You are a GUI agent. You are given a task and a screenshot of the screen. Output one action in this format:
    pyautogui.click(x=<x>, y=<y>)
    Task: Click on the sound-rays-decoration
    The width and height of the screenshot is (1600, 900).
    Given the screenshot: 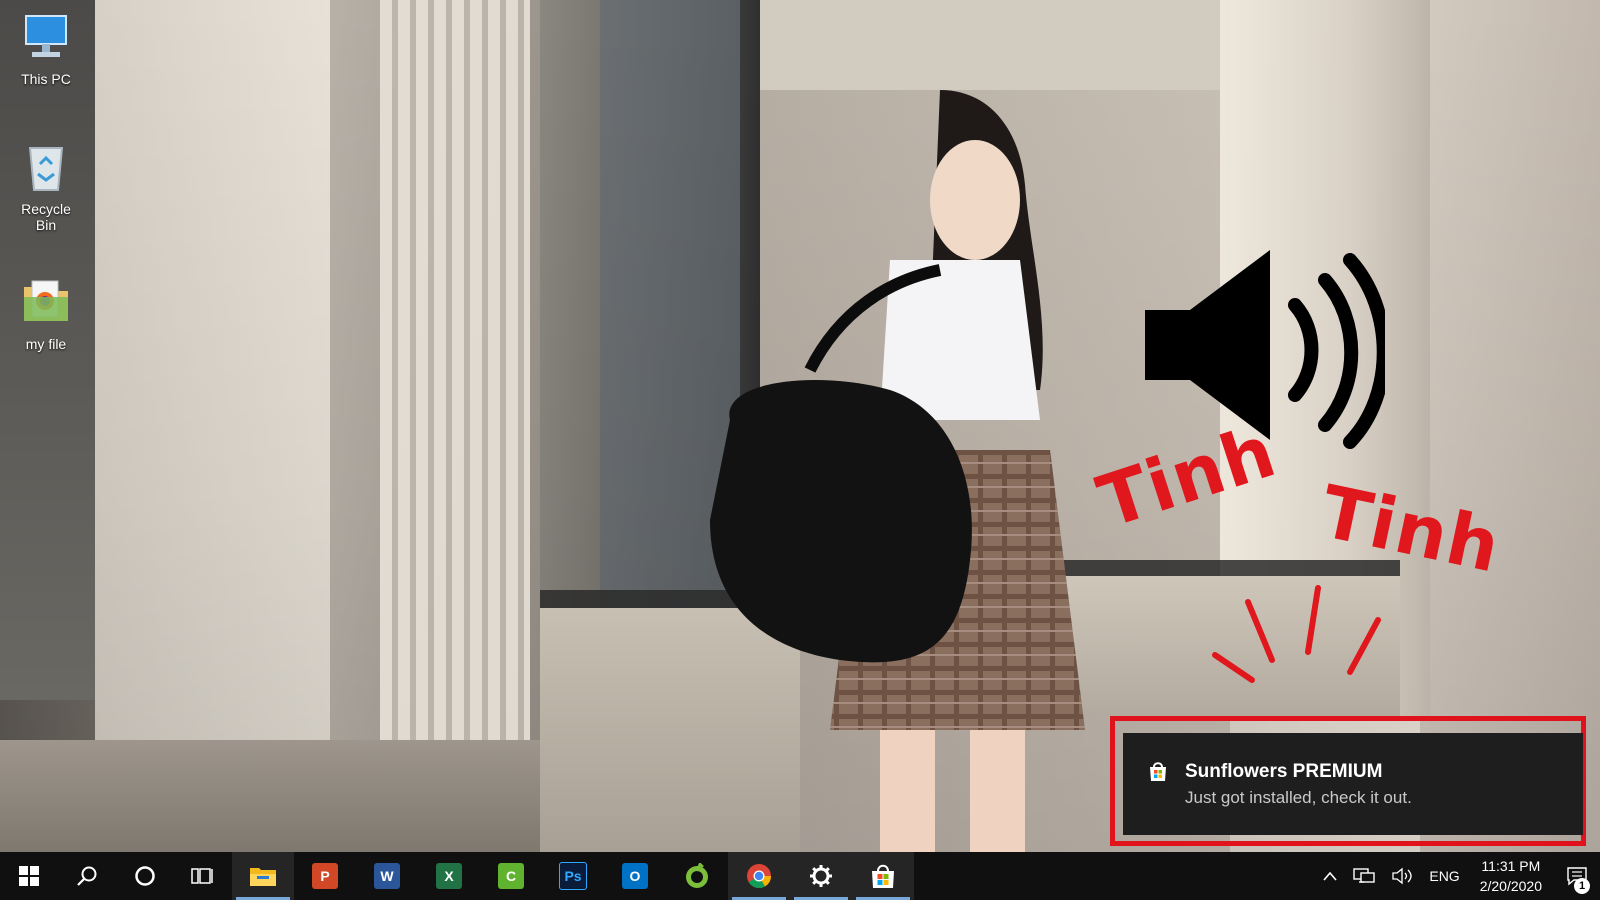 What is the action you would take?
    pyautogui.click(x=1296, y=634)
    